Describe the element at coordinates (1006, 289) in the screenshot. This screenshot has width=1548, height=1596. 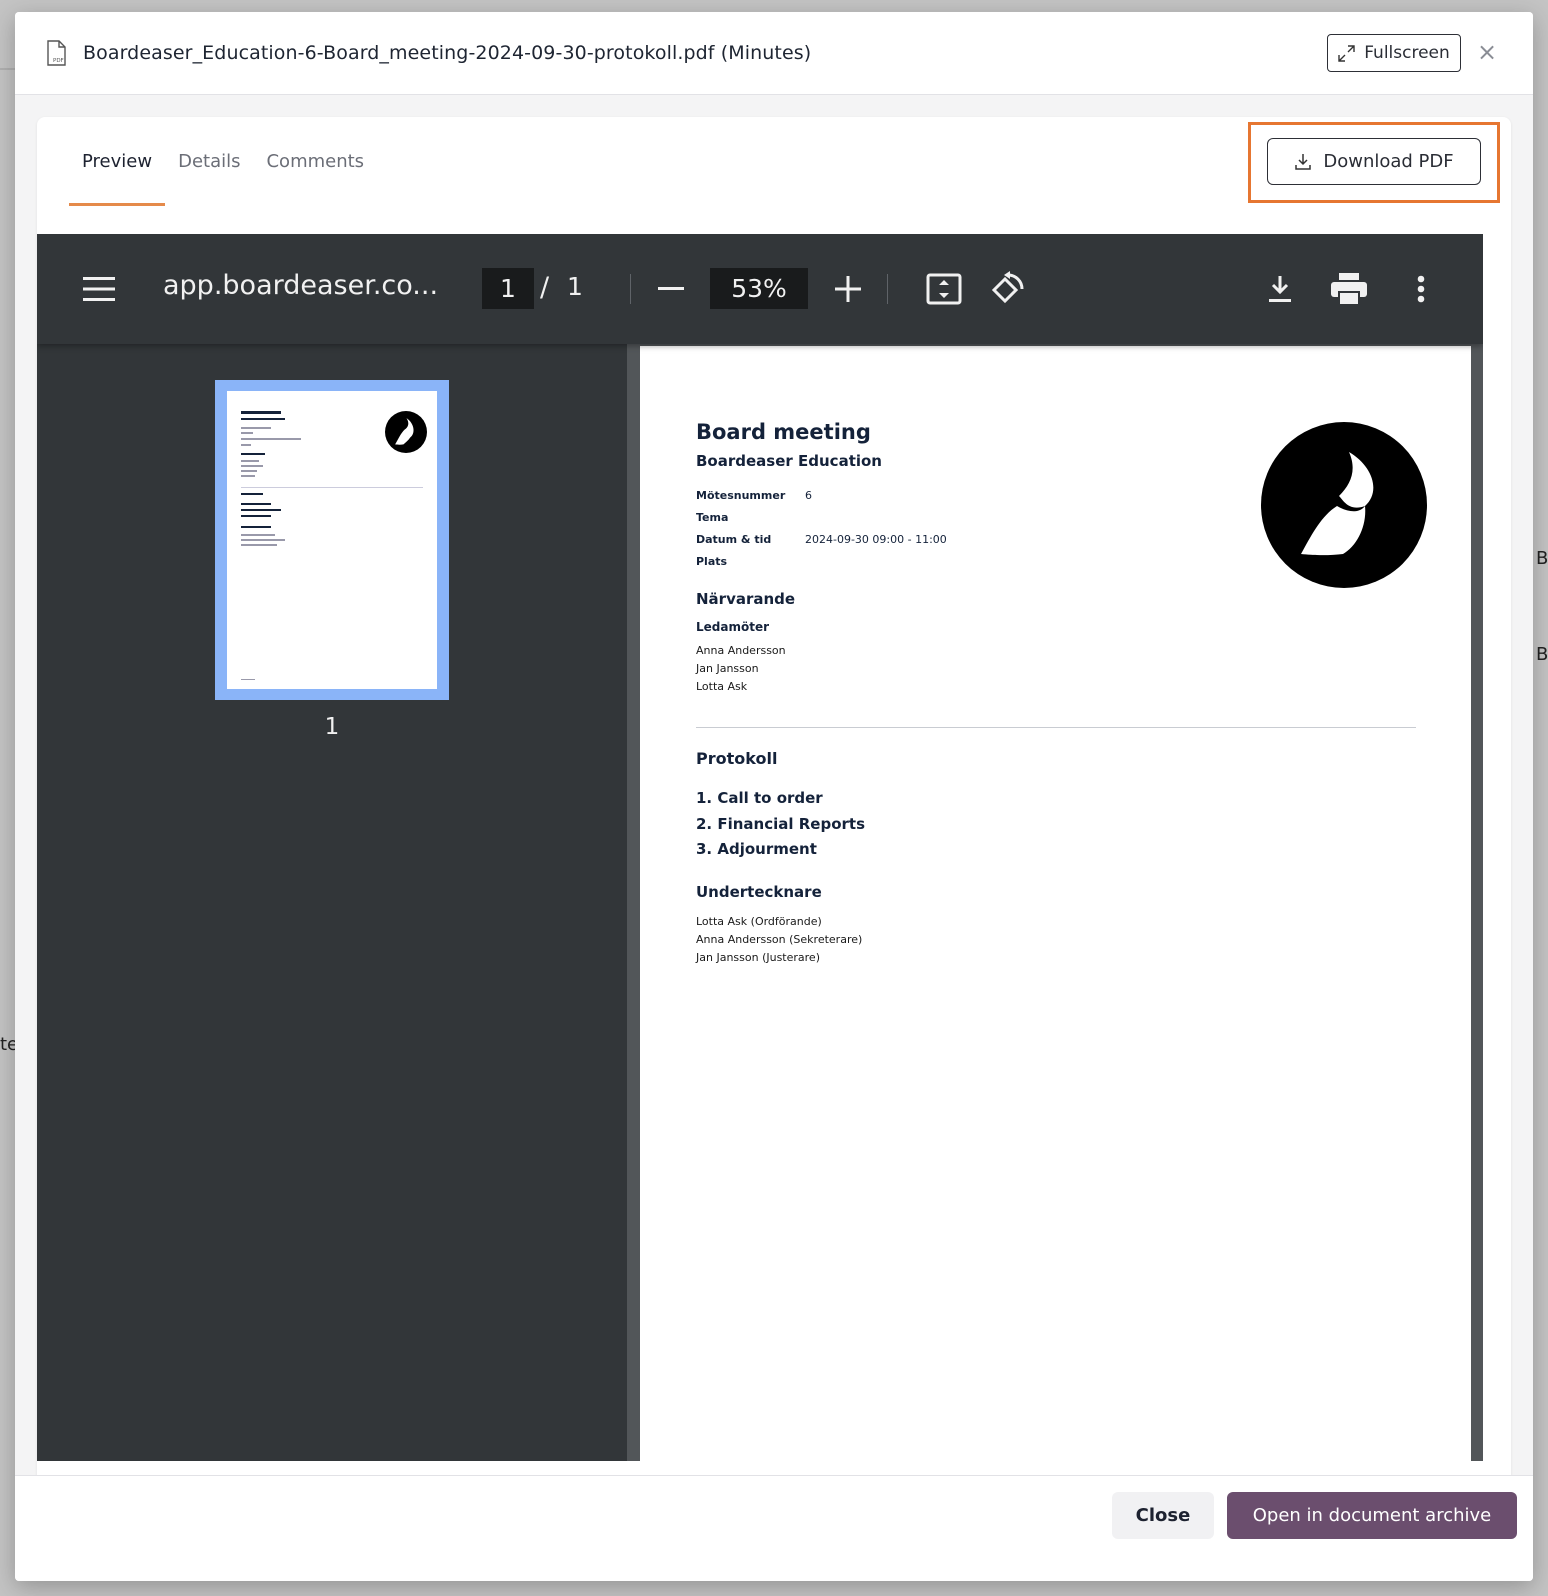
I see `rotate-icon` at that location.